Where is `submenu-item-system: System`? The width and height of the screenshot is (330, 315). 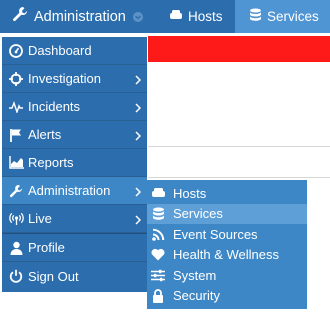
submenu-item-system: System is located at coordinates (227, 275).